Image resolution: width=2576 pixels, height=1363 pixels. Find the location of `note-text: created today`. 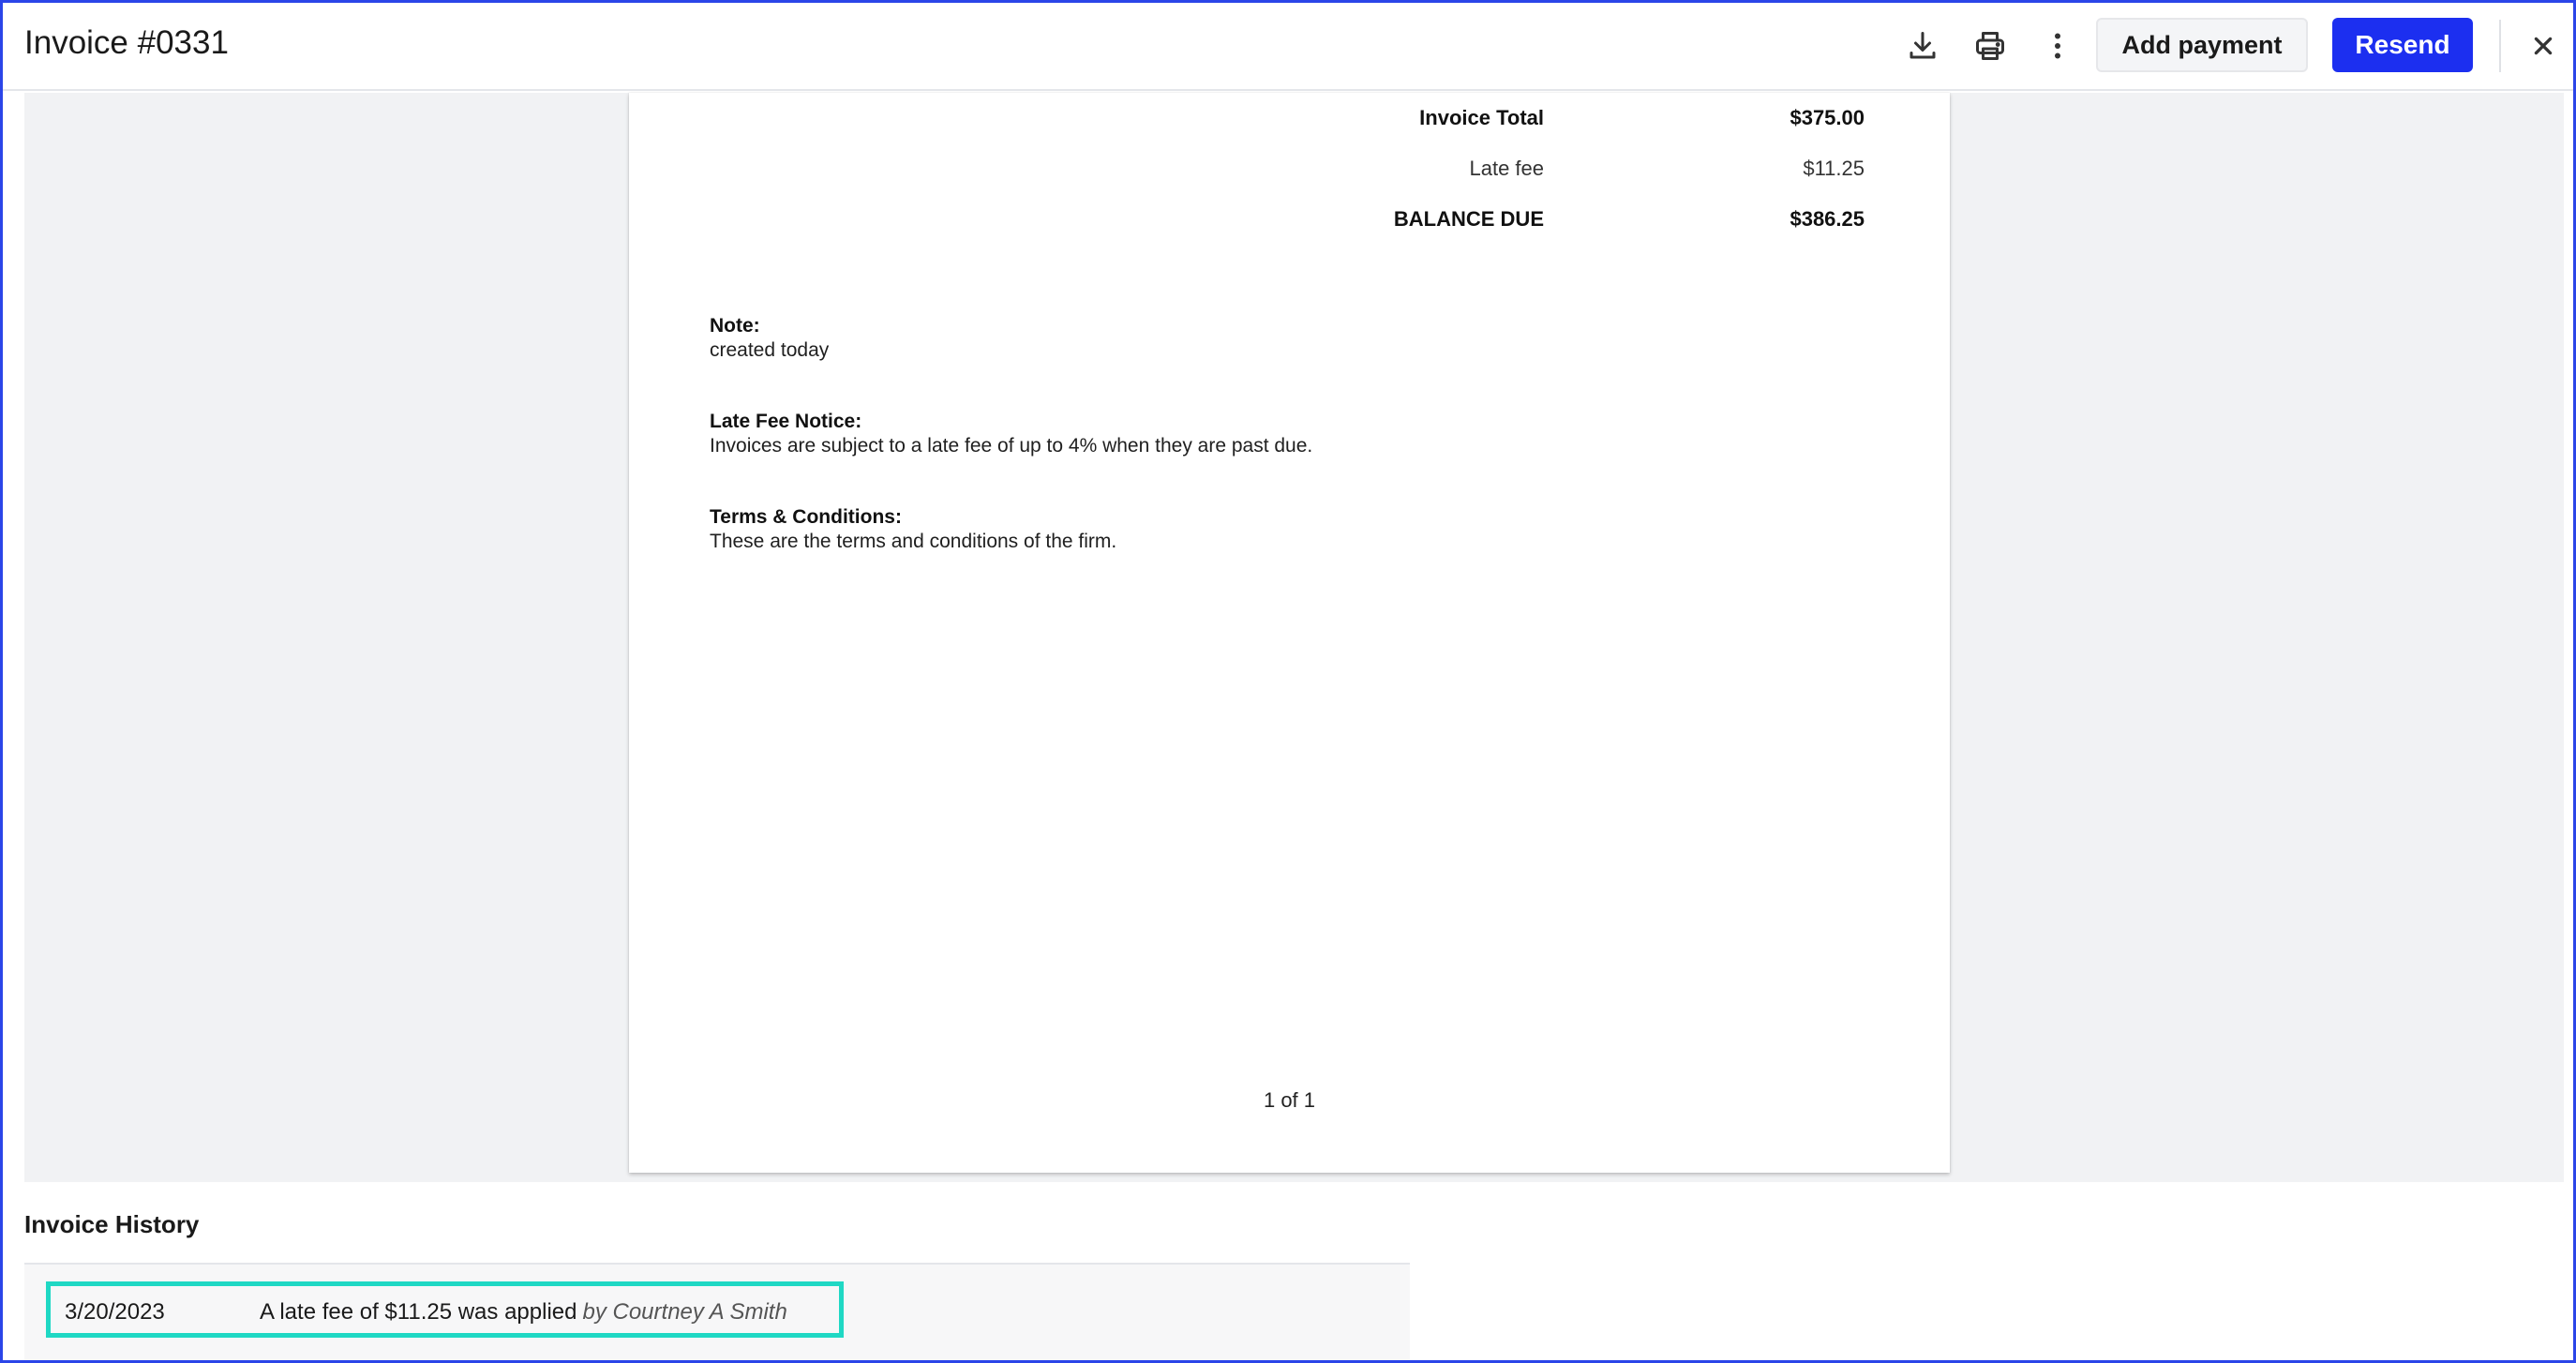

note-text: created today is located at coordinates (770, 350).